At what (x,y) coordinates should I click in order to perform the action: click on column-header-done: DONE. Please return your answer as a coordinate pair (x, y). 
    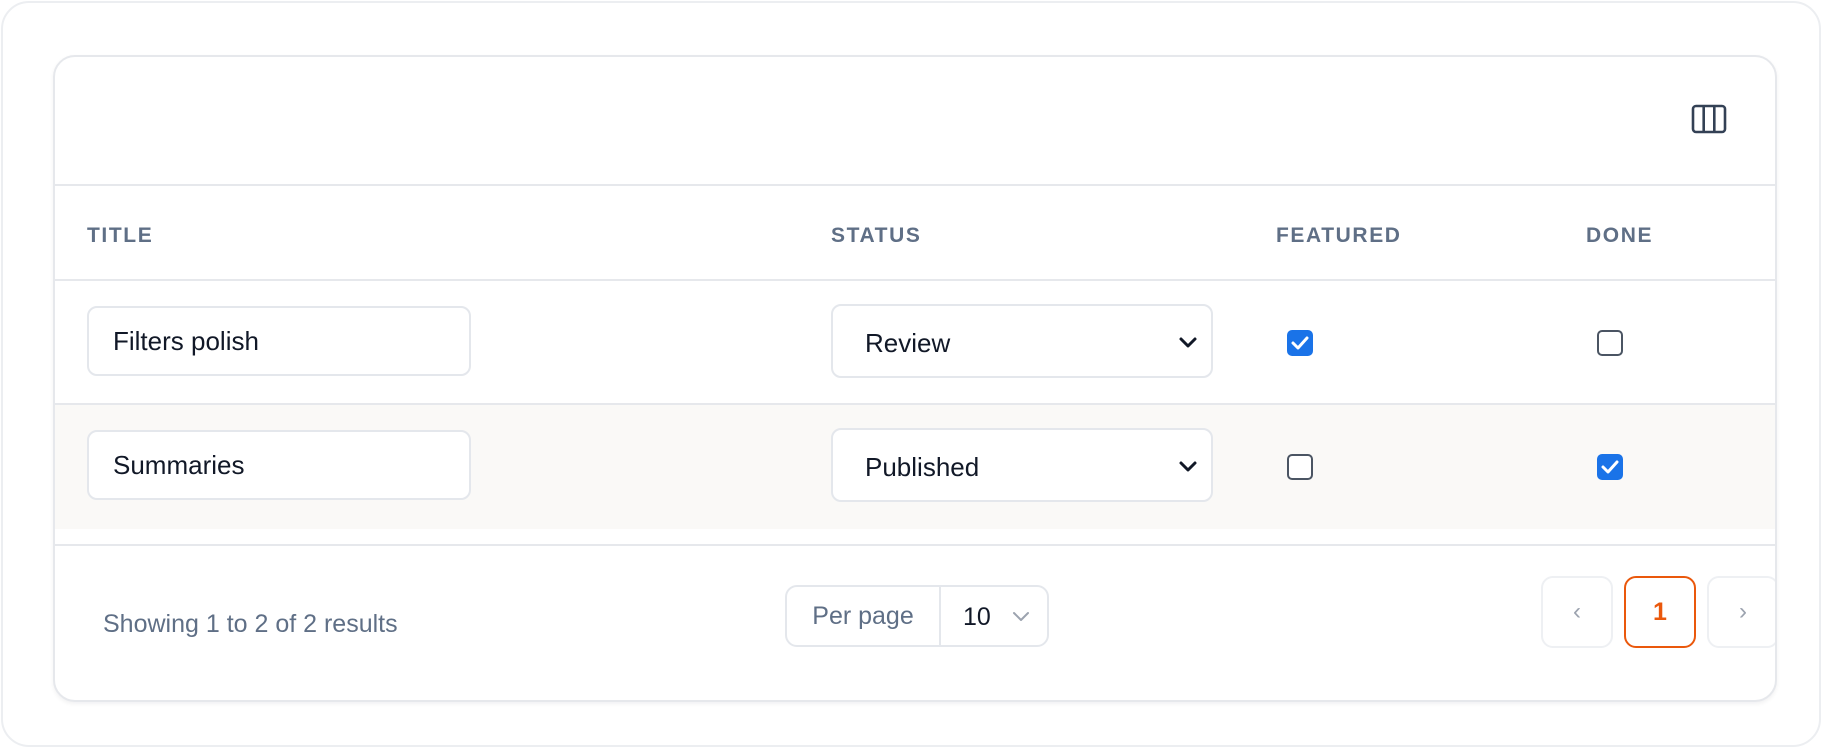
    Looking at the image, I should click on (1619, 236).